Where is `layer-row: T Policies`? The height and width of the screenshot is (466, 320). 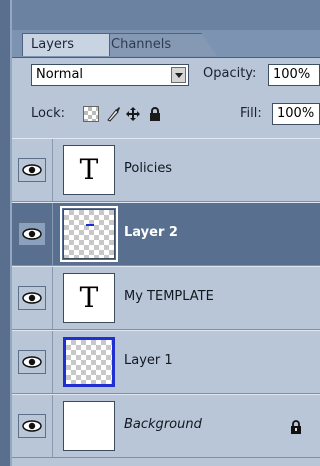 layer-row: T Policies is located at coordinates (166, 170).